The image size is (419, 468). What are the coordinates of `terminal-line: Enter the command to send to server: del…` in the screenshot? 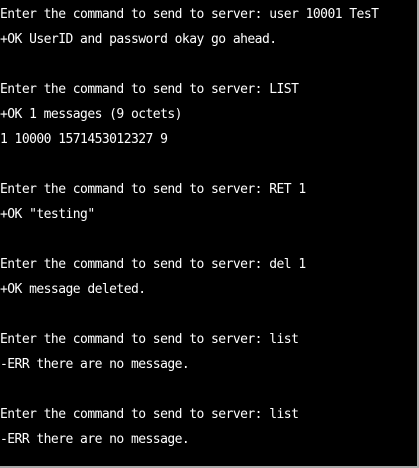 It's located at (153, 264).